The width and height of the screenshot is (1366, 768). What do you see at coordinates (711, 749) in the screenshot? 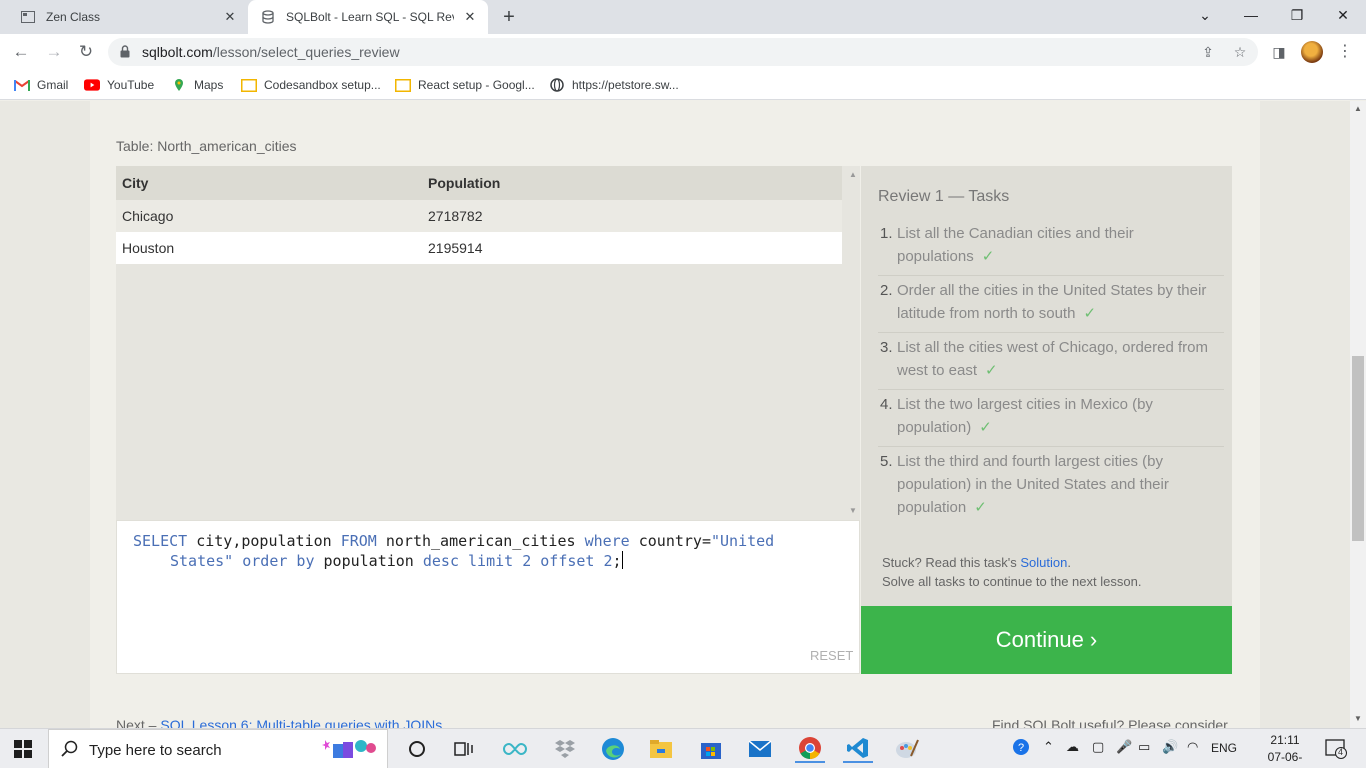
I see `store-icon` at bounding box center [711, 749].